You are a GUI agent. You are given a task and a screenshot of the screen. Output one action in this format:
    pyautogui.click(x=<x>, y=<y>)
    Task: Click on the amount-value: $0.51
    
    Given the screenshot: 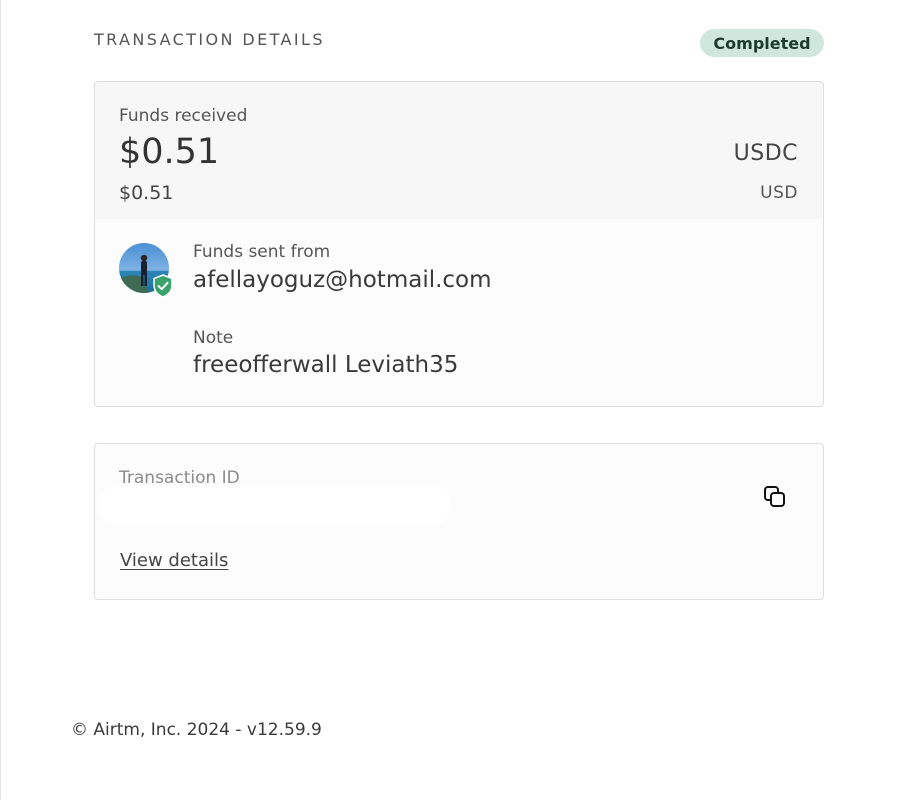 What is the action you would take?
    pyautogui.click(x=169, y=152)
    